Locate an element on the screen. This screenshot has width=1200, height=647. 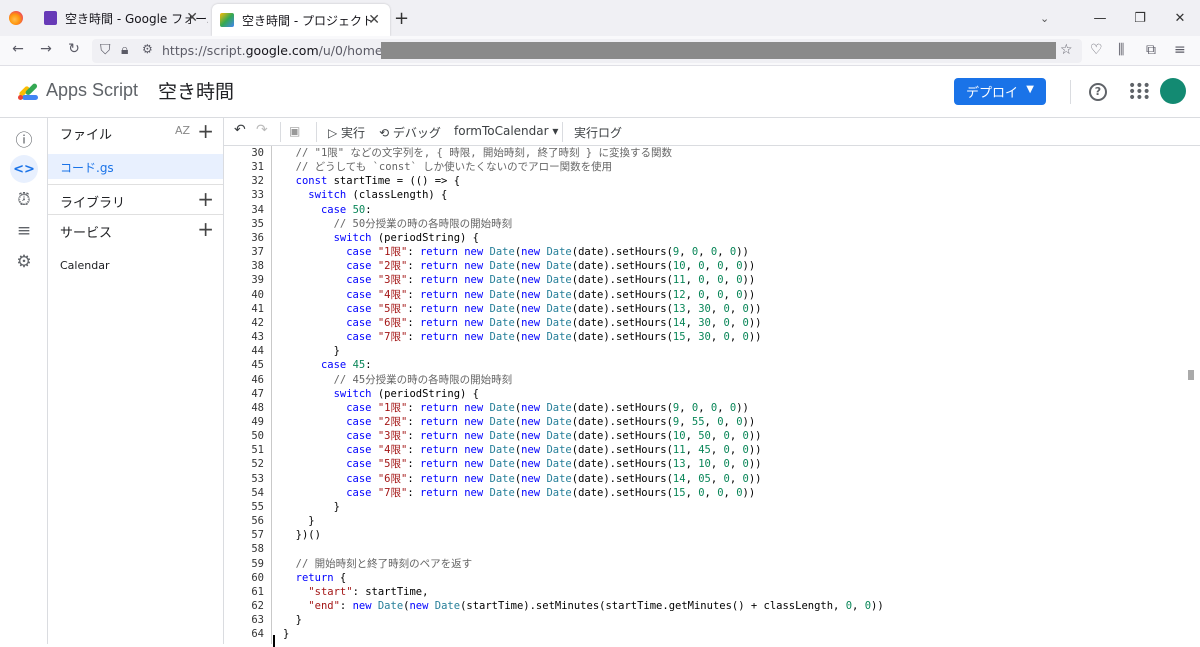
header-divider is located at coordinates (1070, 92).